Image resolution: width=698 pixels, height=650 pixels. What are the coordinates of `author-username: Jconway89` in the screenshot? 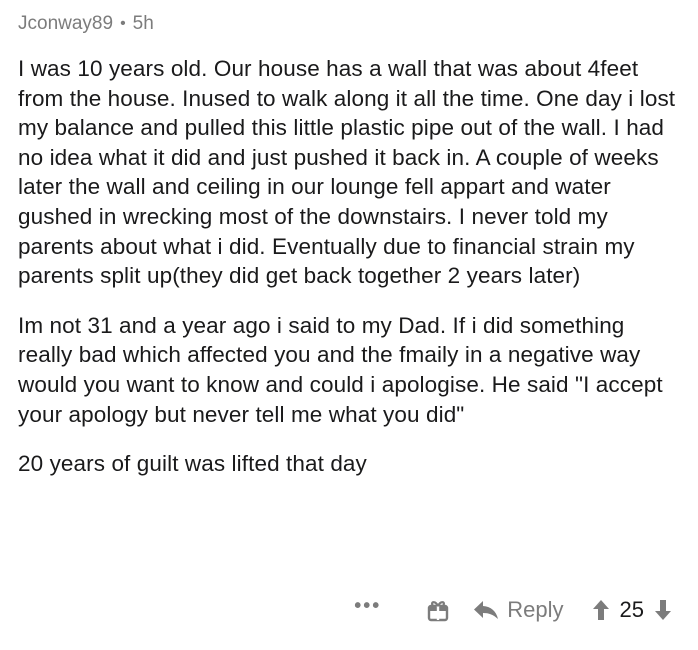 It's located at (65, 24).